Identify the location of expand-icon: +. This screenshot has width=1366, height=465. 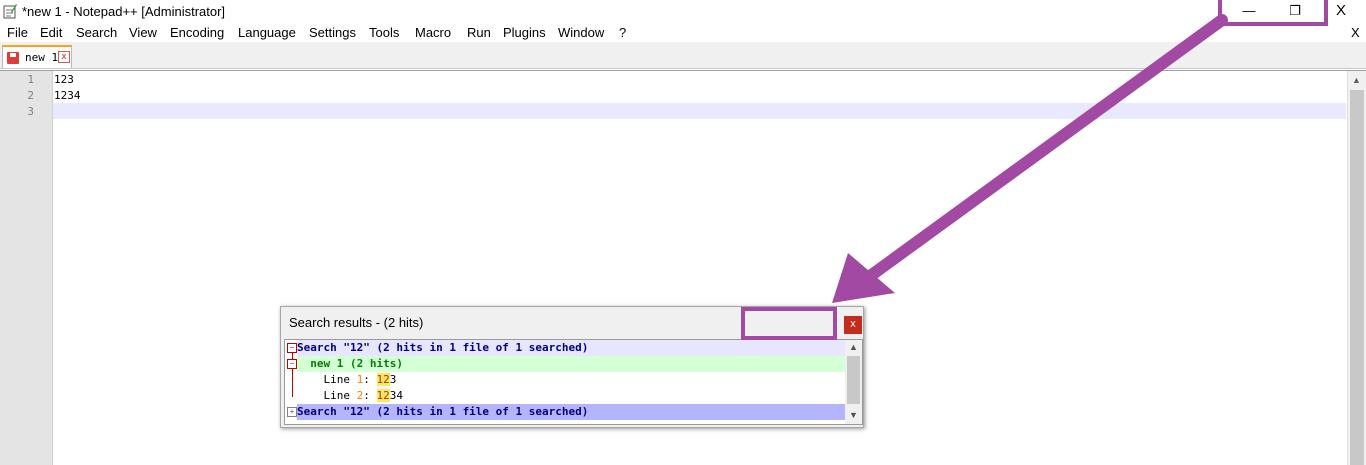
(292, 412).